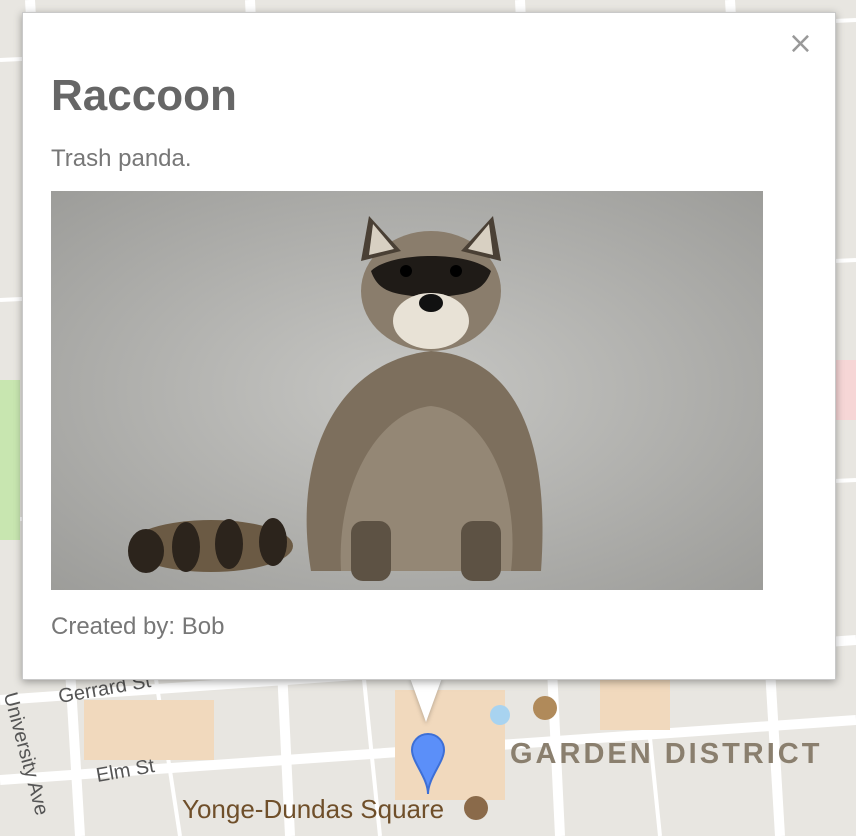  What do you see at coordinates (313, 809) in the screenshot?
I see `map-label-yonge-dundas: Yonge-Dundas Square` at bounding box center [313, 809].